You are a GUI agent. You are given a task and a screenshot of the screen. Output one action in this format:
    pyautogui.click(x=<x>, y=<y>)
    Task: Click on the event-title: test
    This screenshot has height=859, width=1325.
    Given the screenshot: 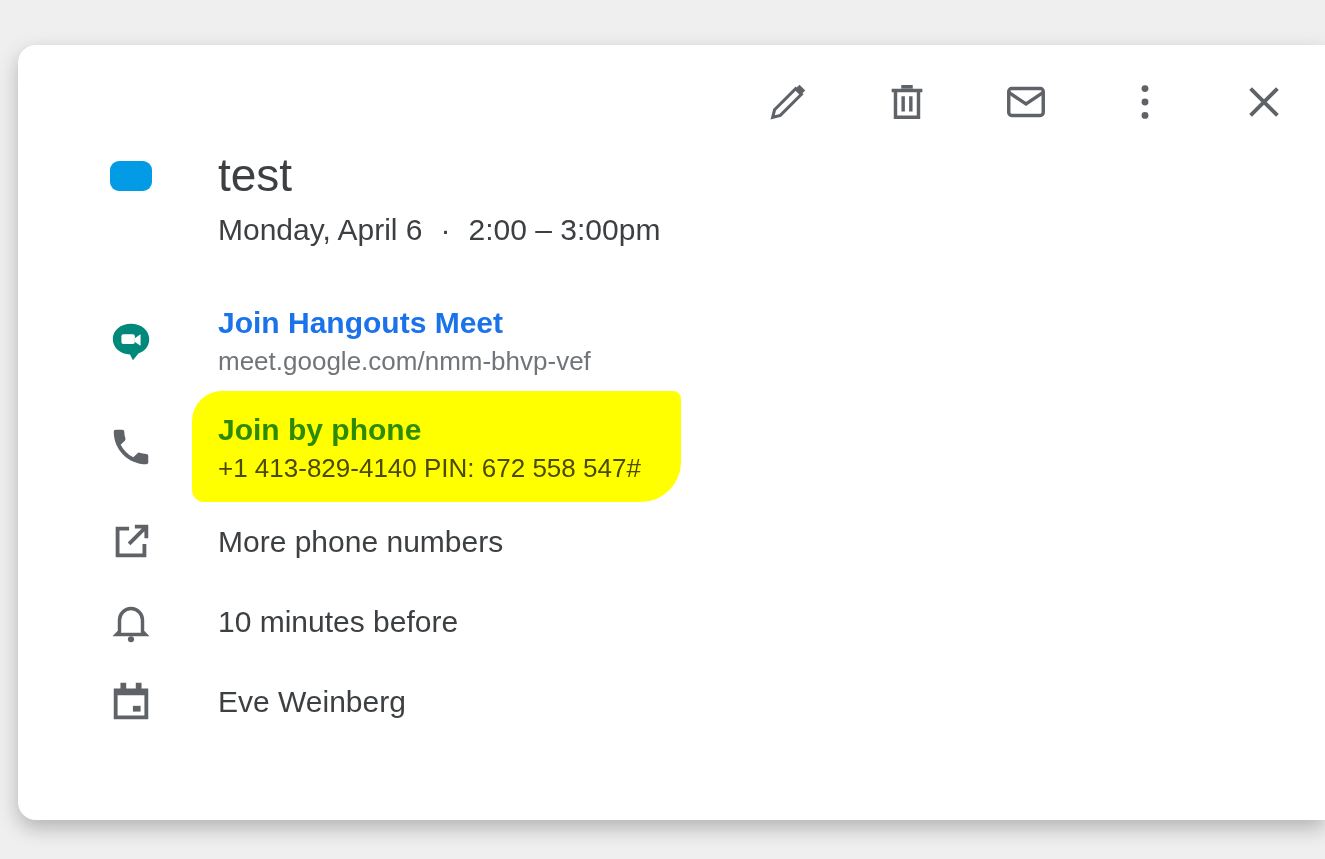 What is the action you would take?
    pyautogui.click(x=256, y=175)
    